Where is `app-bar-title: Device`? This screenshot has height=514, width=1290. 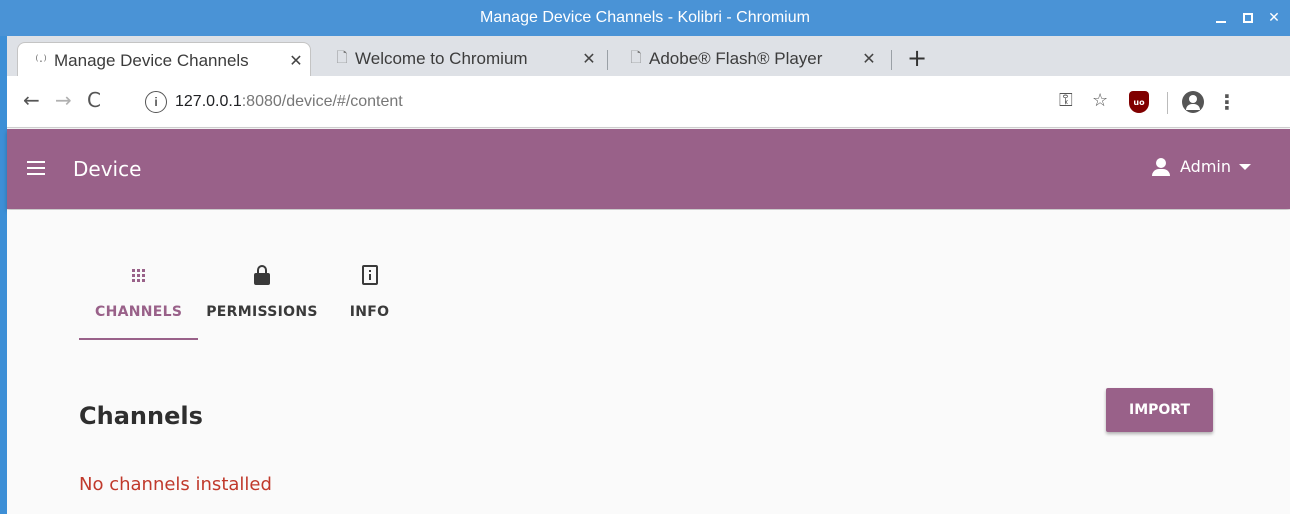 app-bar-title: Device is located at coordinates (107, 169).